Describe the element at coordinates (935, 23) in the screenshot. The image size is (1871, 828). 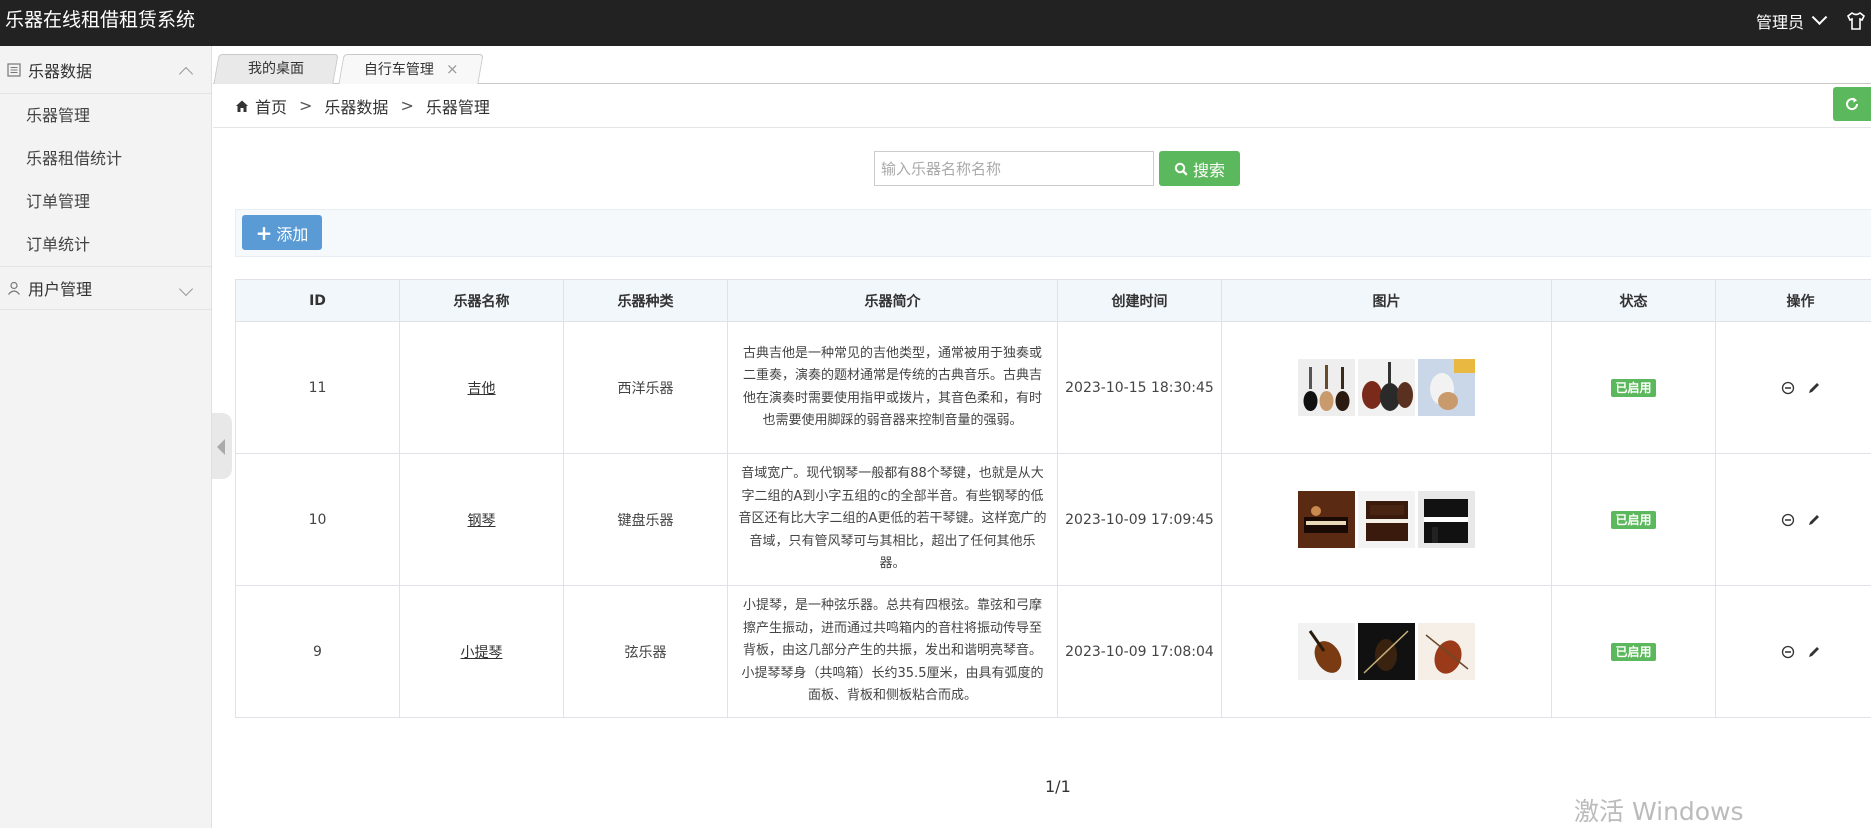
I see `top-header: 乐器在线租借租赁系统 管理员` at that location.